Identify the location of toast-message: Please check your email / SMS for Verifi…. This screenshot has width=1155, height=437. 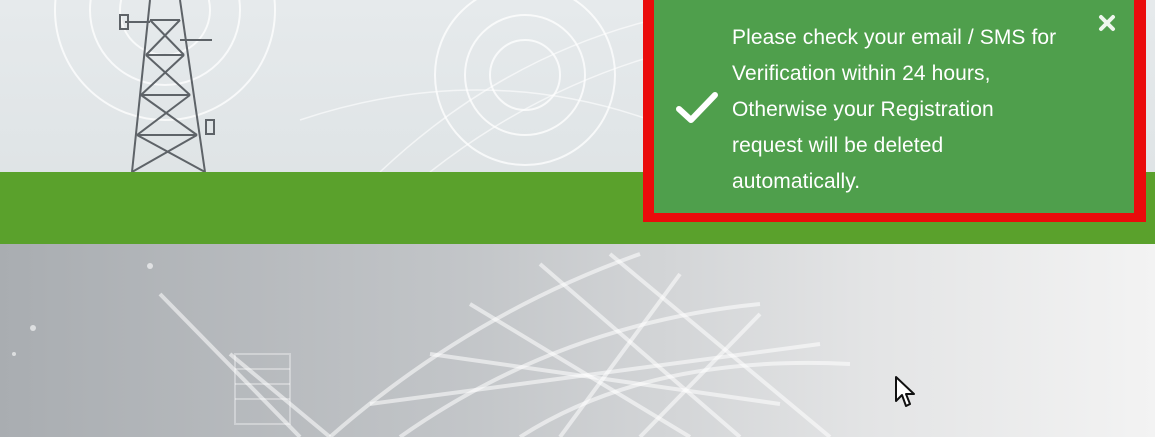
(894, 109).